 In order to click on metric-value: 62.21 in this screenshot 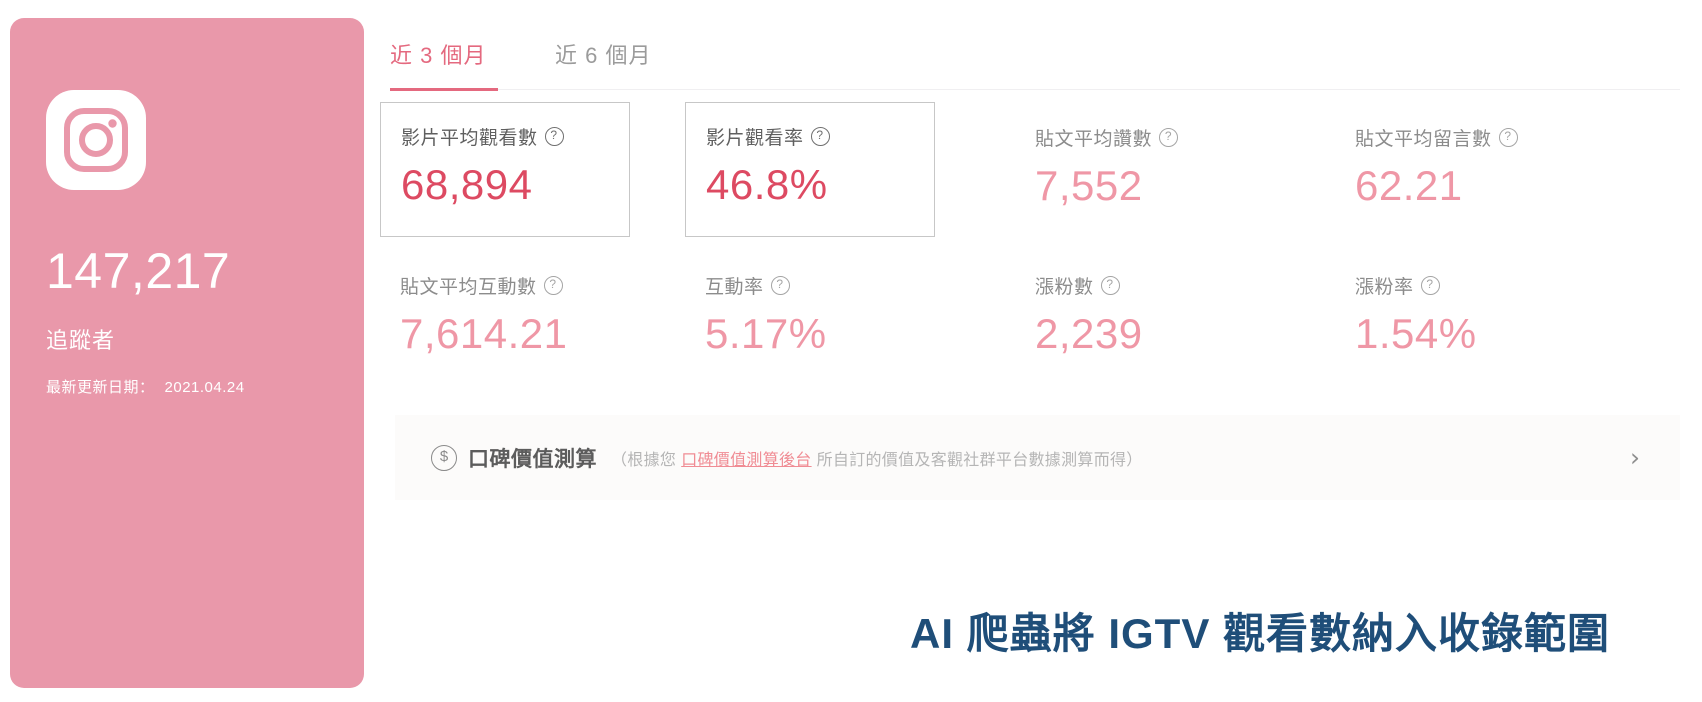, I will do `click(1409, 185)`.